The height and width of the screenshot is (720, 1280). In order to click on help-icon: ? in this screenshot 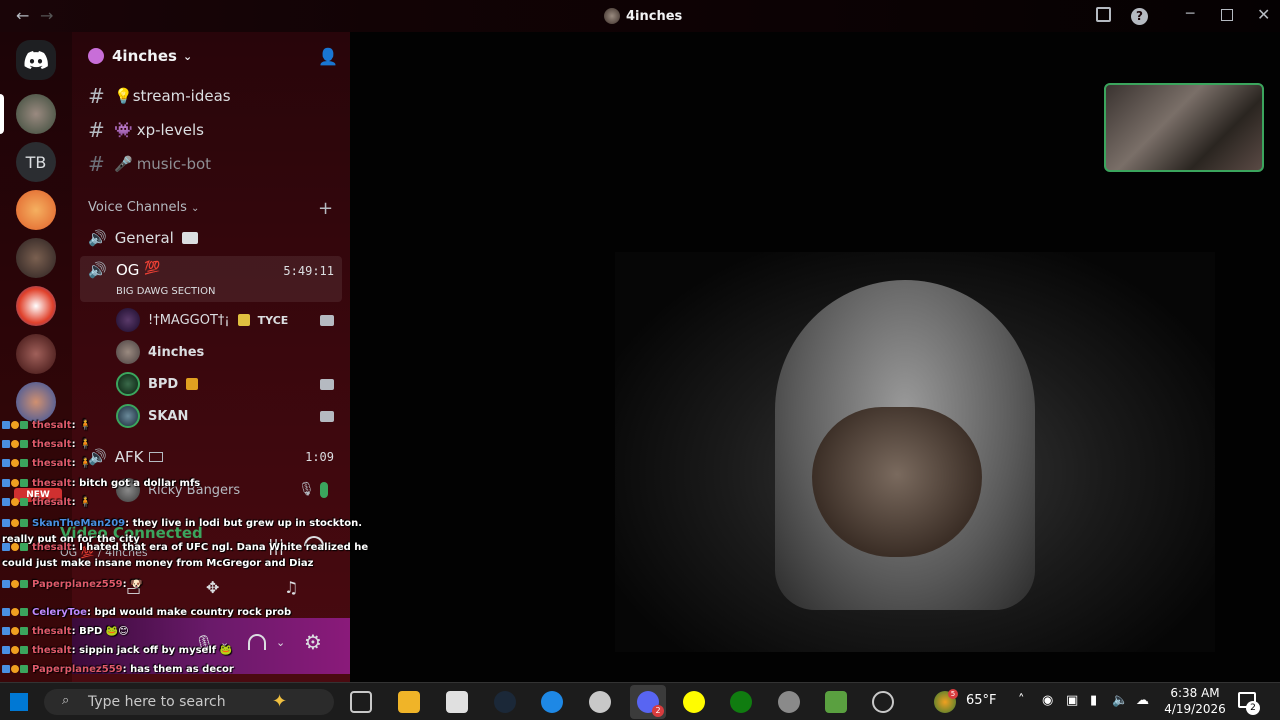, I will do `click(1139, 16)`.